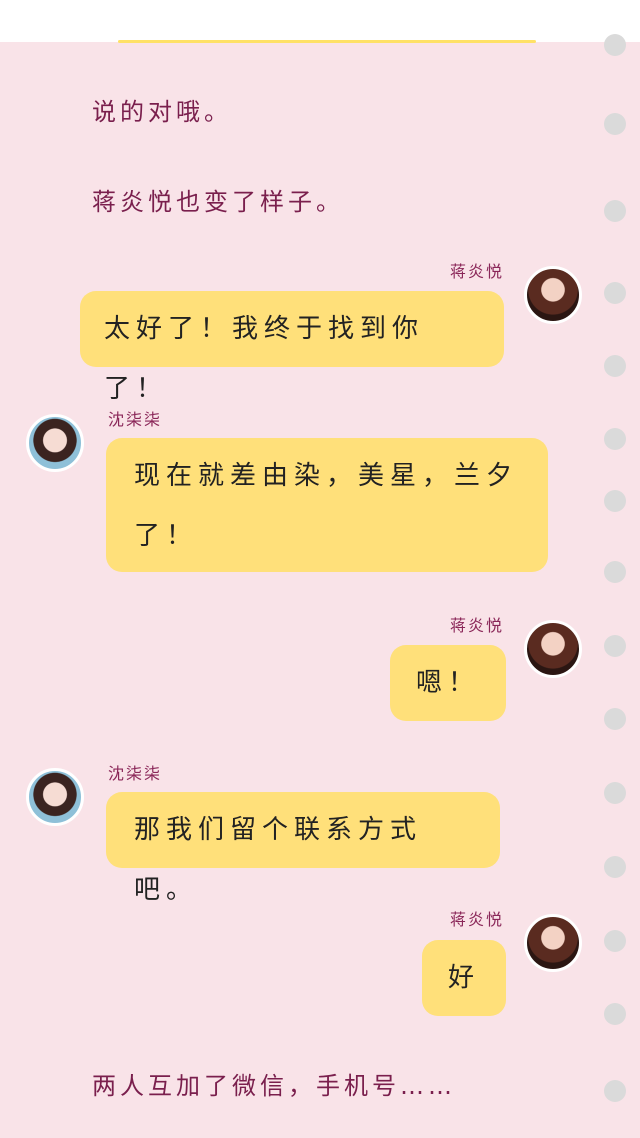 The image size is (640, 1138). I want to click on top-bar, so click(320, 21).